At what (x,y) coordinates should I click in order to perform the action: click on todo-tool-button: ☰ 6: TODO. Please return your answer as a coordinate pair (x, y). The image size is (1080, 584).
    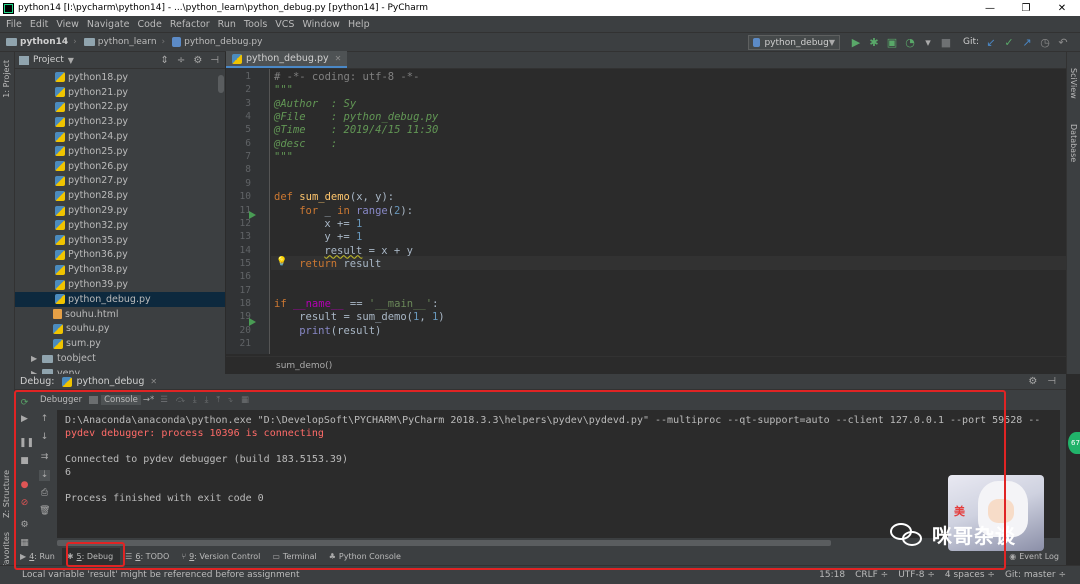
    Looking at the image, I should click on (148, 556).